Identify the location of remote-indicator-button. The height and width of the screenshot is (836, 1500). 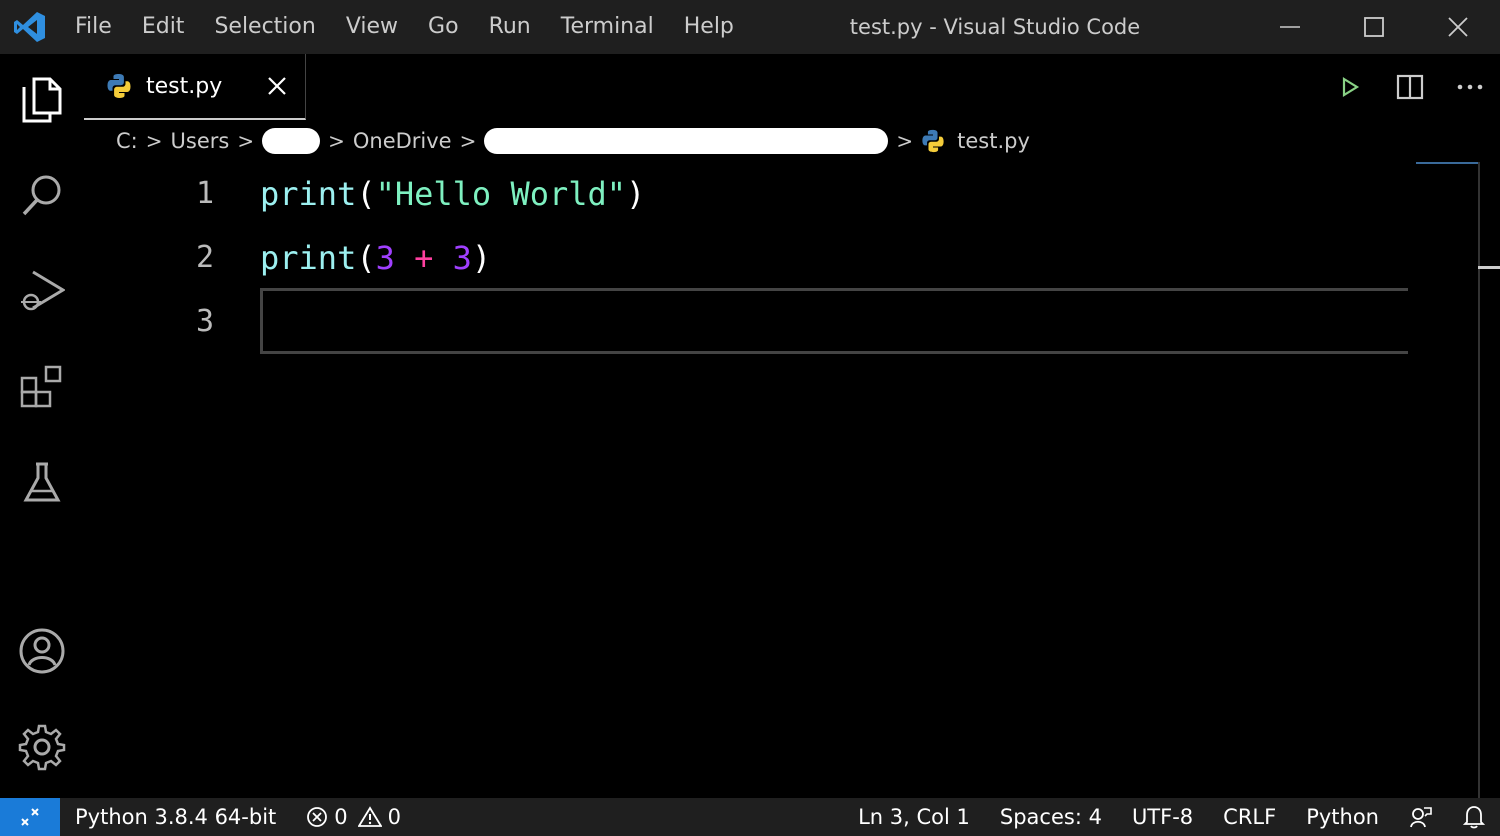
(30, 817).